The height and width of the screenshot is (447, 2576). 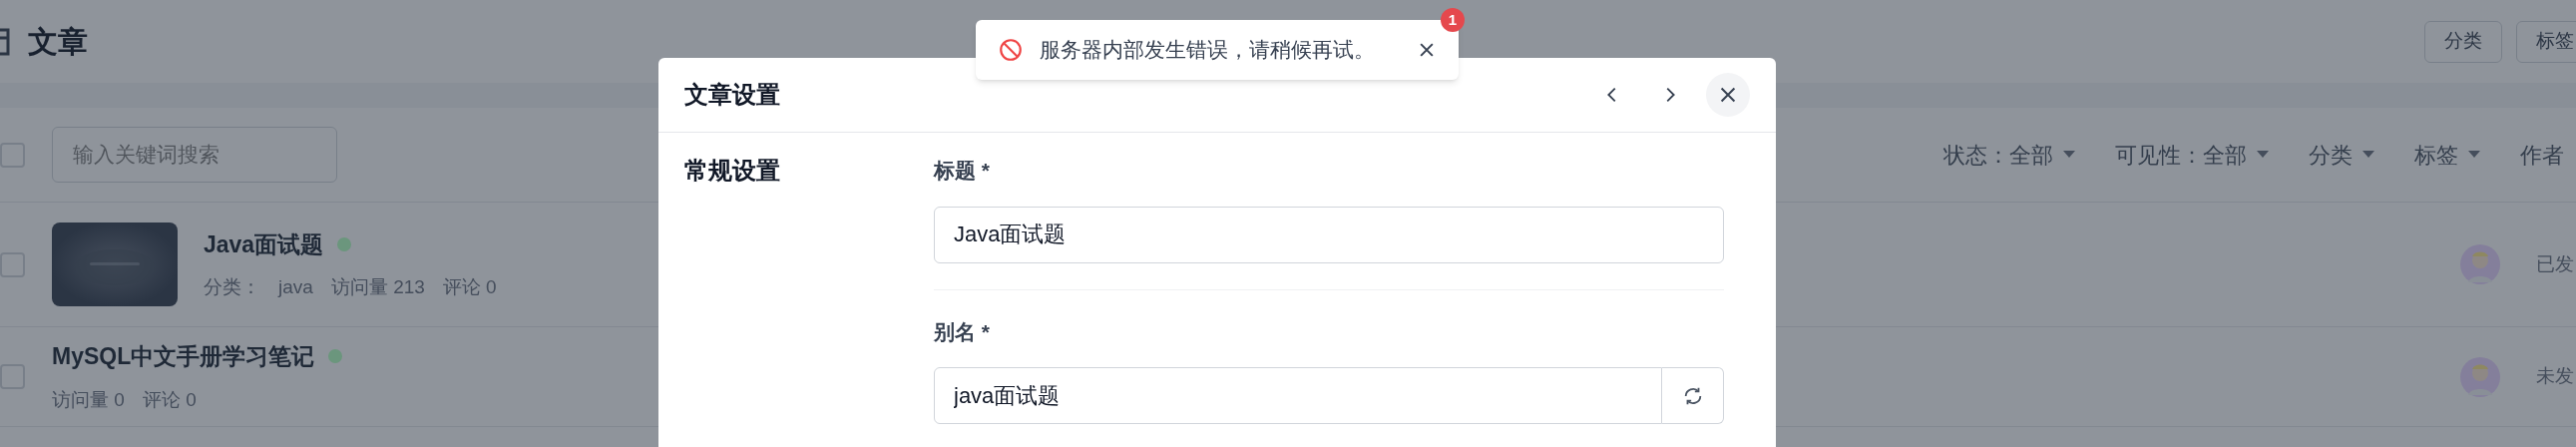 I want to click on post-meta: 分类：, so click(x=232, y=287).